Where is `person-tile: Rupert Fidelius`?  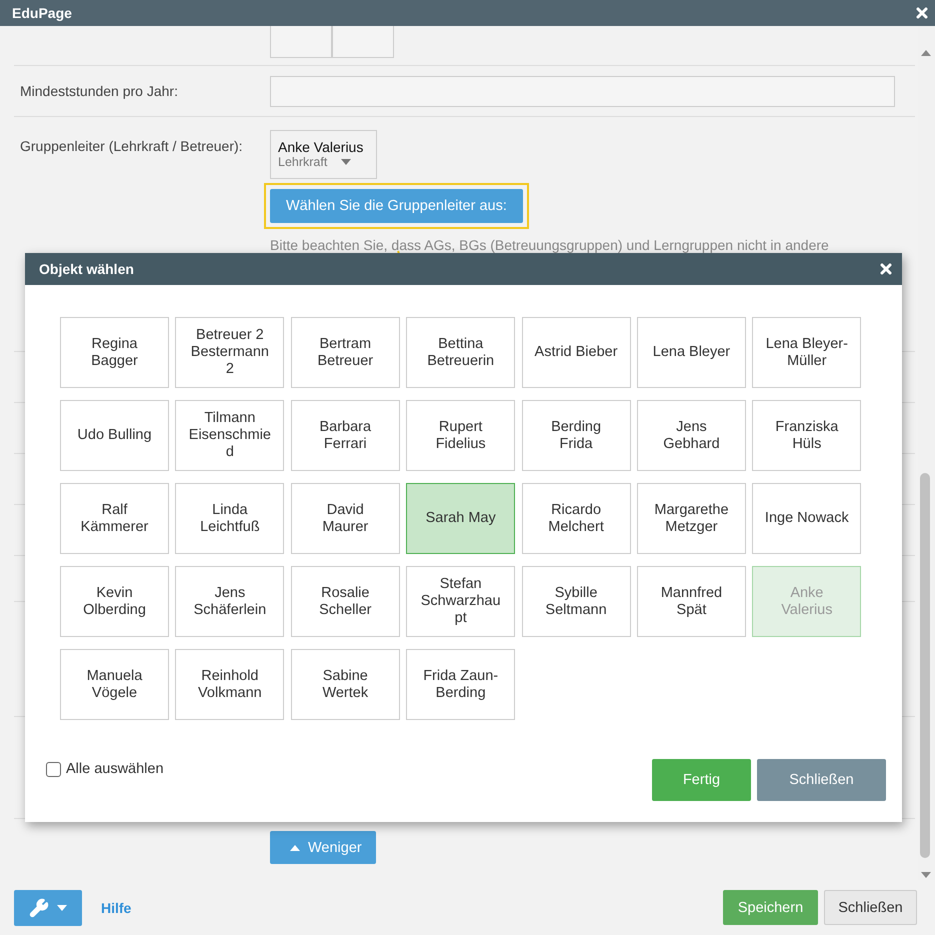 person-tile: Rupert Fidelius is located at coordinates (461, 435).